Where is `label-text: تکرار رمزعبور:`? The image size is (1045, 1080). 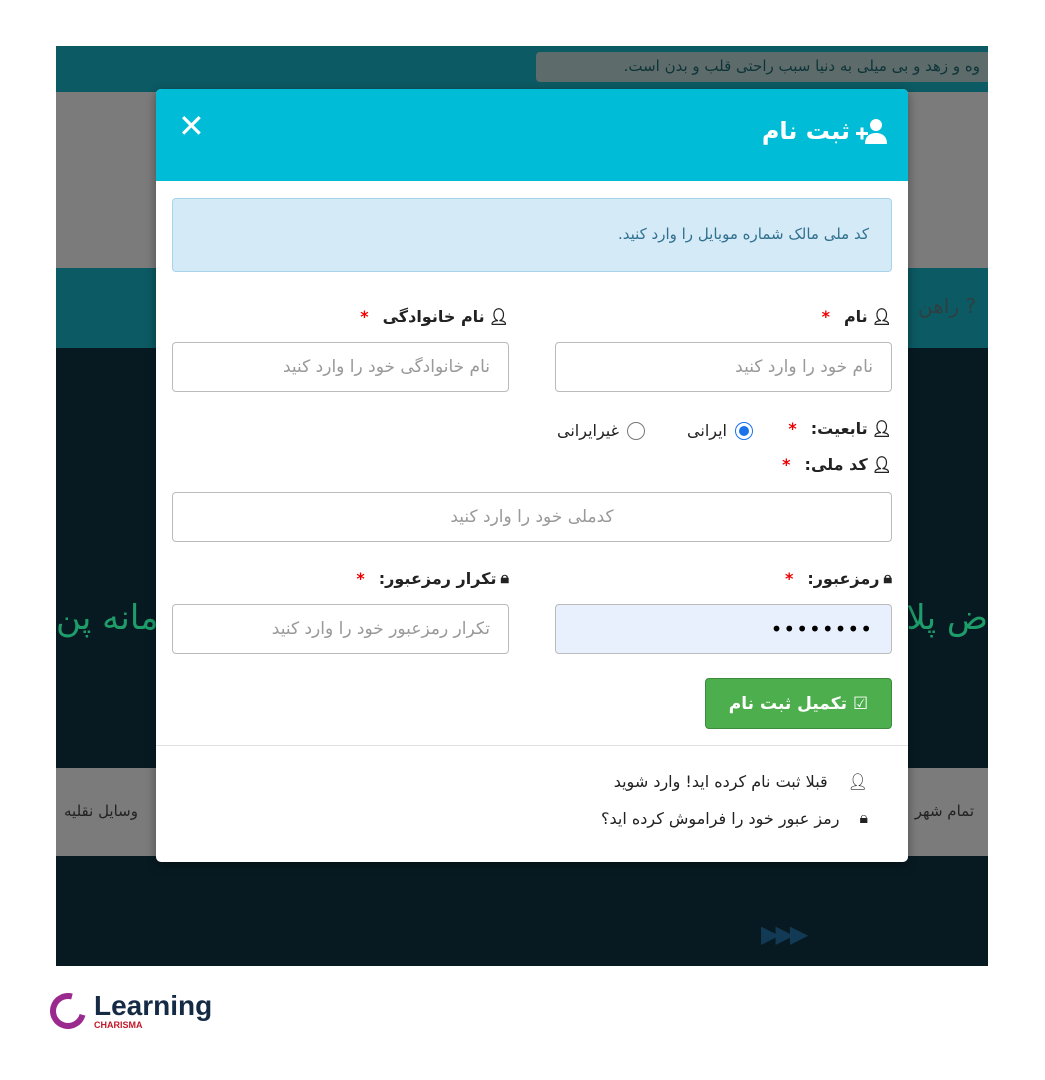
label-text: تکرار رمزعبور: is located at coordinates (437, 578).